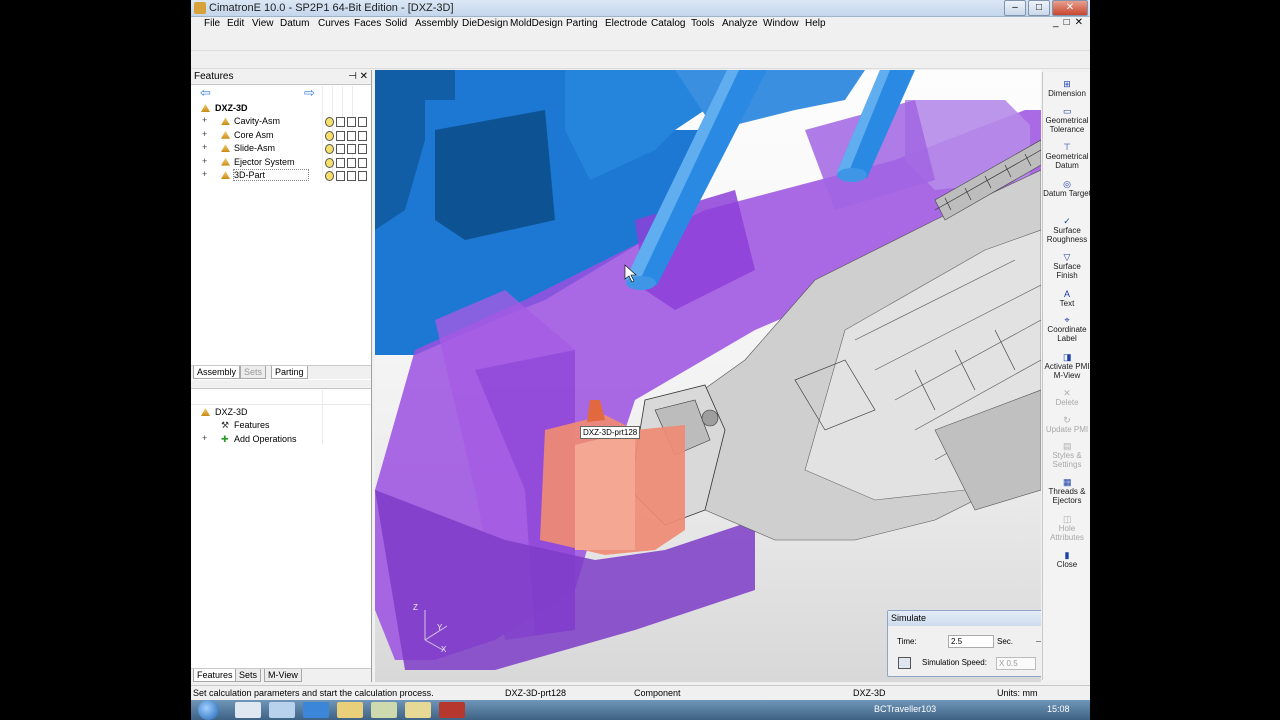 The image size is (1280, 720). What do you see at coordinates (352, 76) in the screenshot?
I see `pin-icon: ⊣` at bounding box center [352, 76].